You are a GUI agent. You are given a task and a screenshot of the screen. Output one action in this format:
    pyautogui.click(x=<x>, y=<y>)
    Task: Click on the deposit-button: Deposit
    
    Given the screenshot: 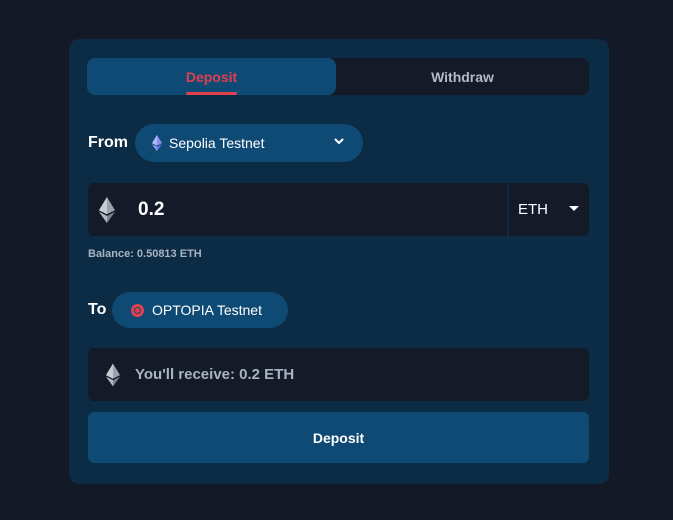 What is the action you would take?
    pyautogui.click(x=338, y=437)
    